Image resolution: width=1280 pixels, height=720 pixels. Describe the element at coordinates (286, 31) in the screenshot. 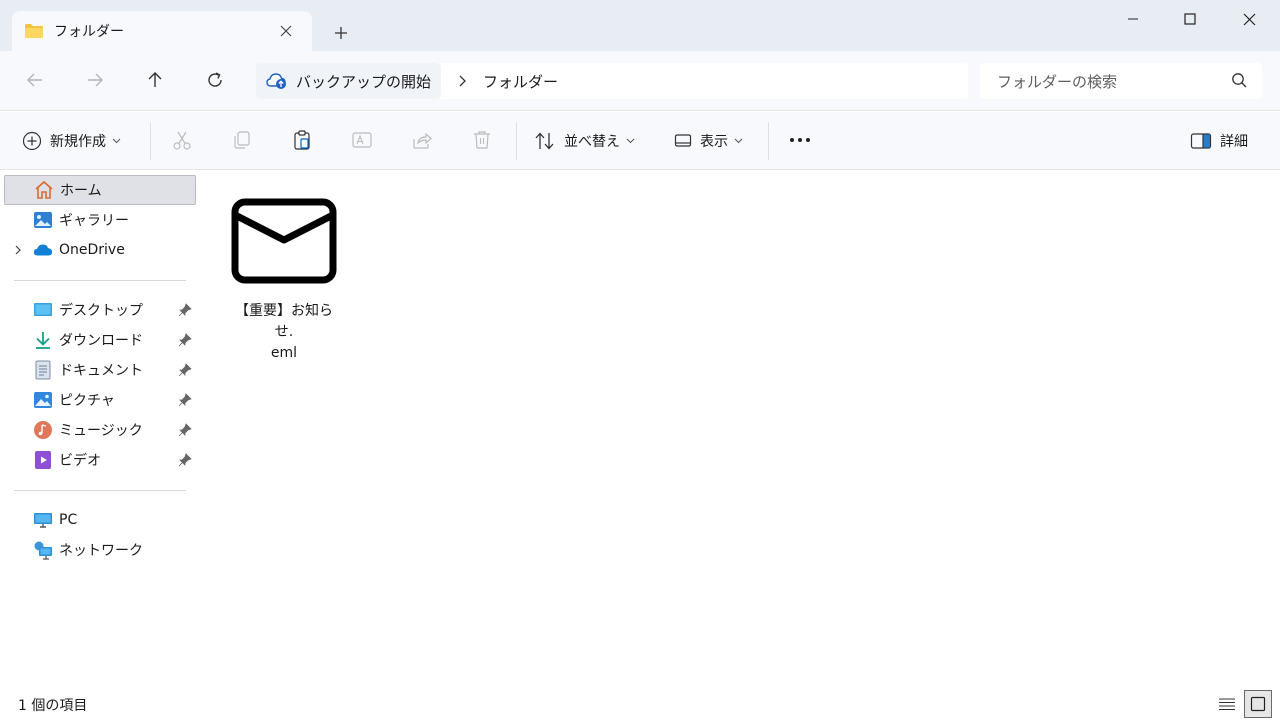

I see `tab-close-icon` at that location.